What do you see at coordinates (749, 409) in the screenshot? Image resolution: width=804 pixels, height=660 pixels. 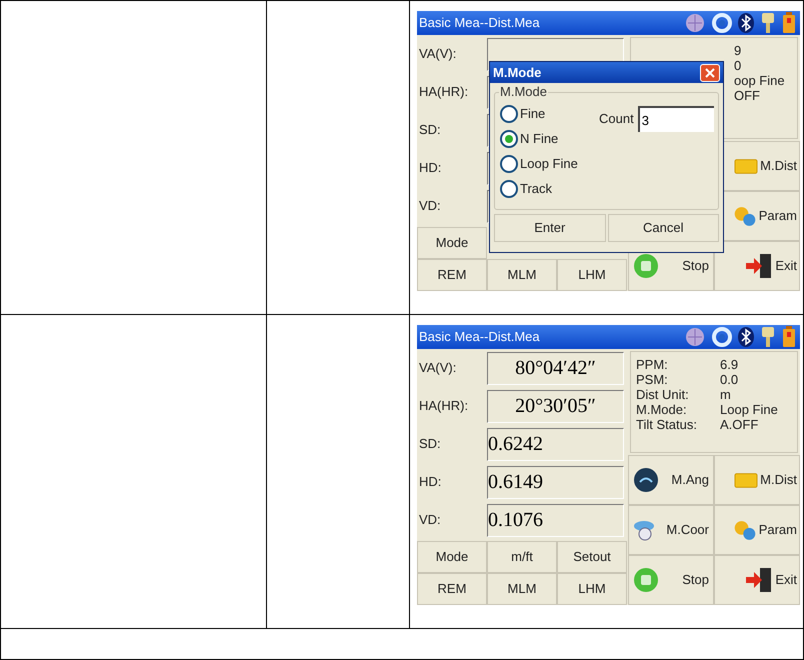 I see `info-value: Loop Fine` at bounding box center [749, 409].